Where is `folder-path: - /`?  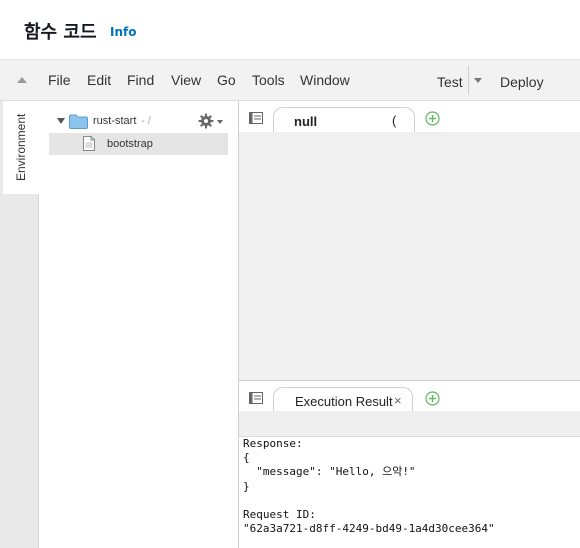 folder-path: - / is located at coordinates (146, 121).